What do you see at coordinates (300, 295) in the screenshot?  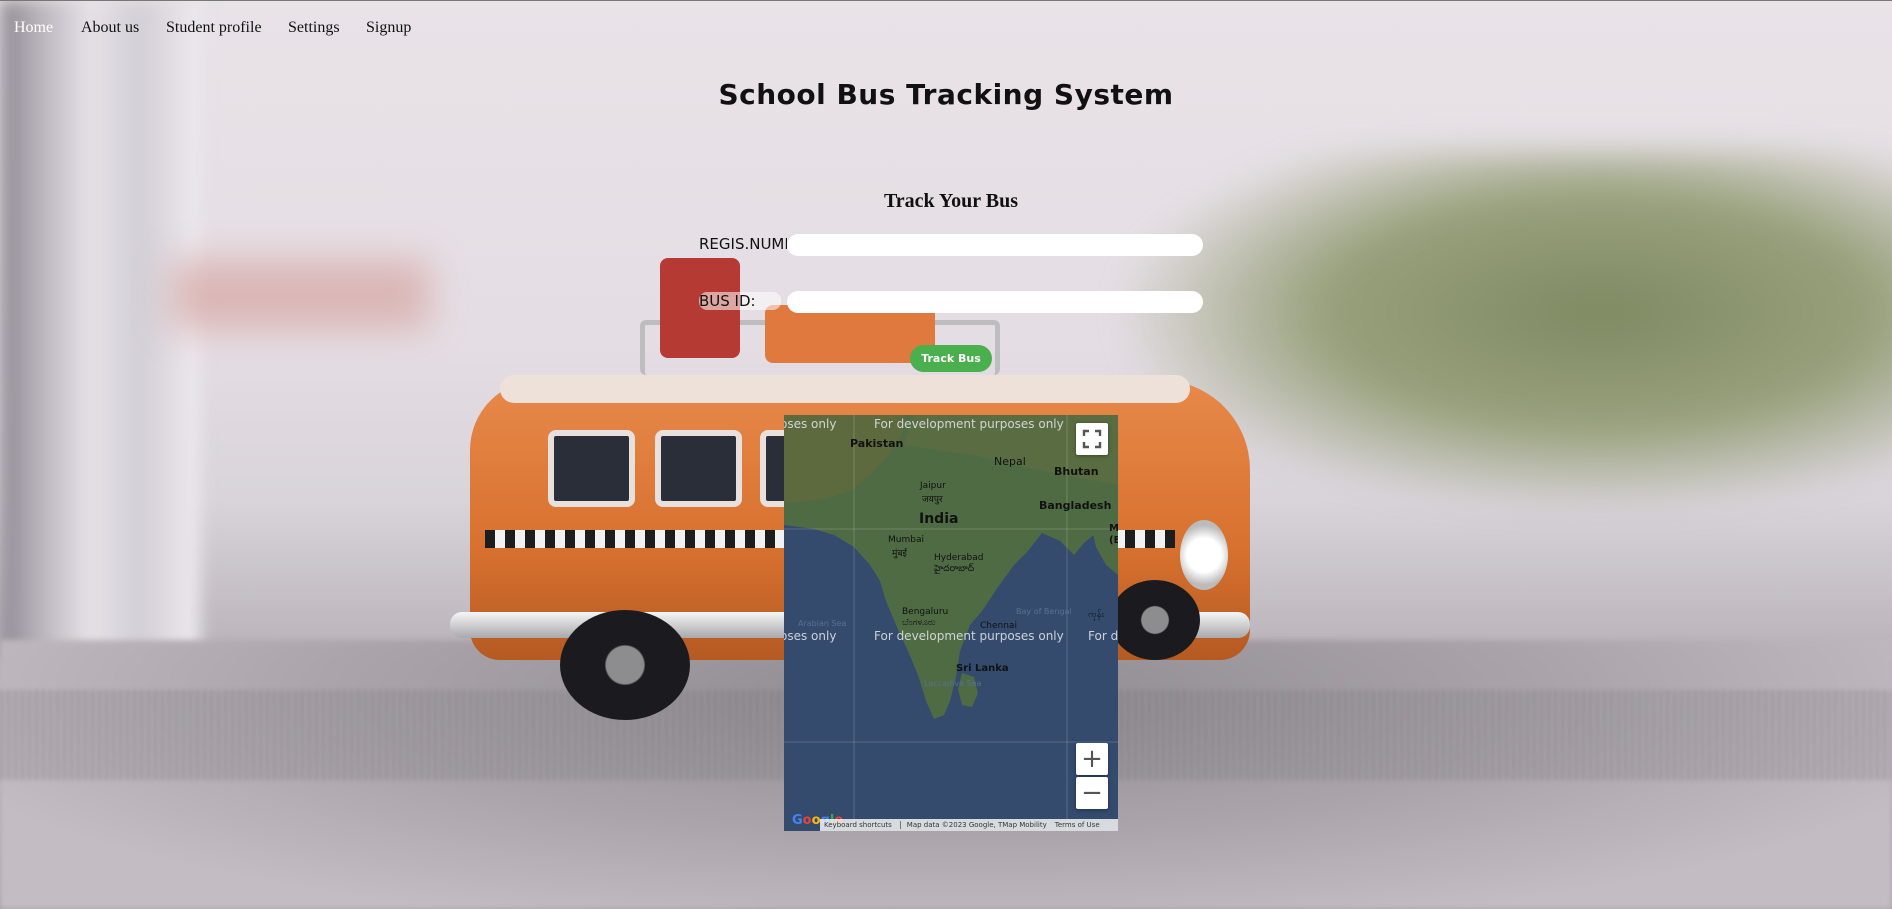 I see `background-blur-red` at bounding box center [300, 295].